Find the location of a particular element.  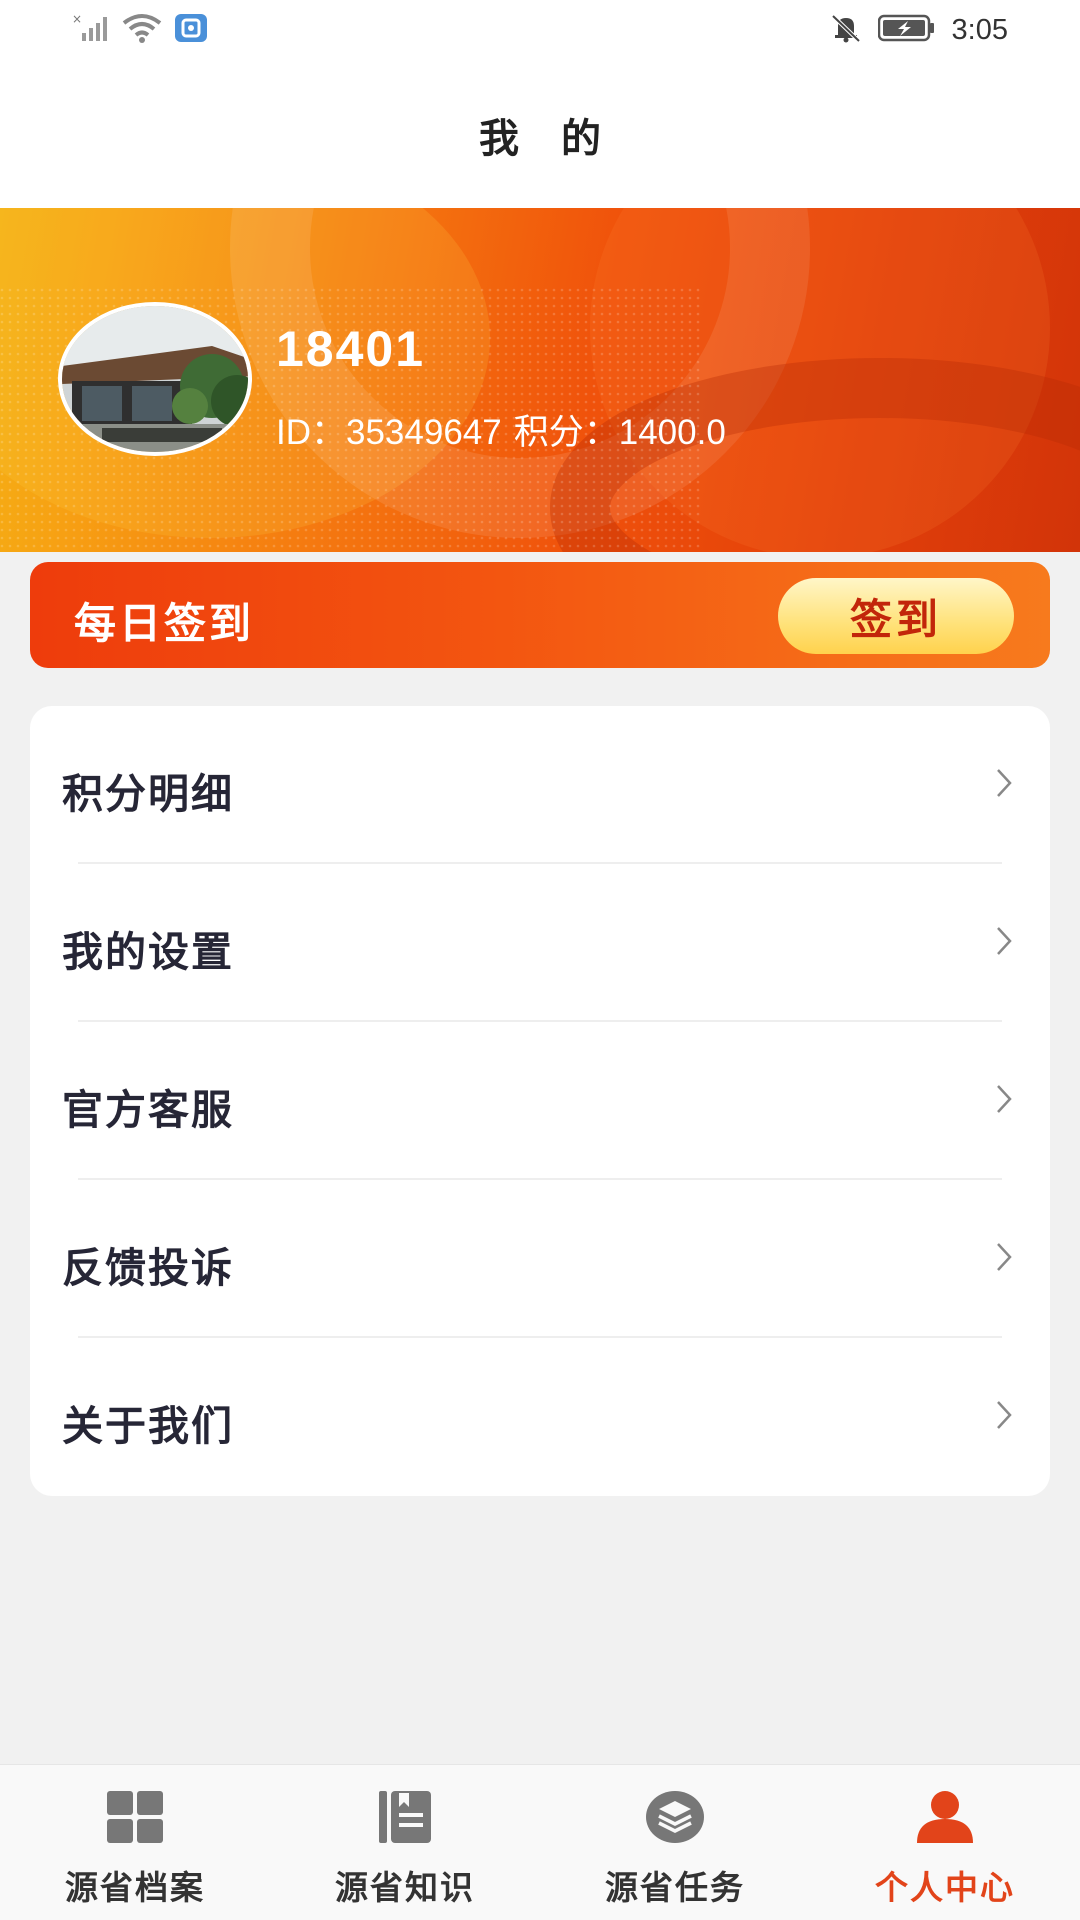

tab-personal-center: 个人中心 is located at coordinates (945, 1842).